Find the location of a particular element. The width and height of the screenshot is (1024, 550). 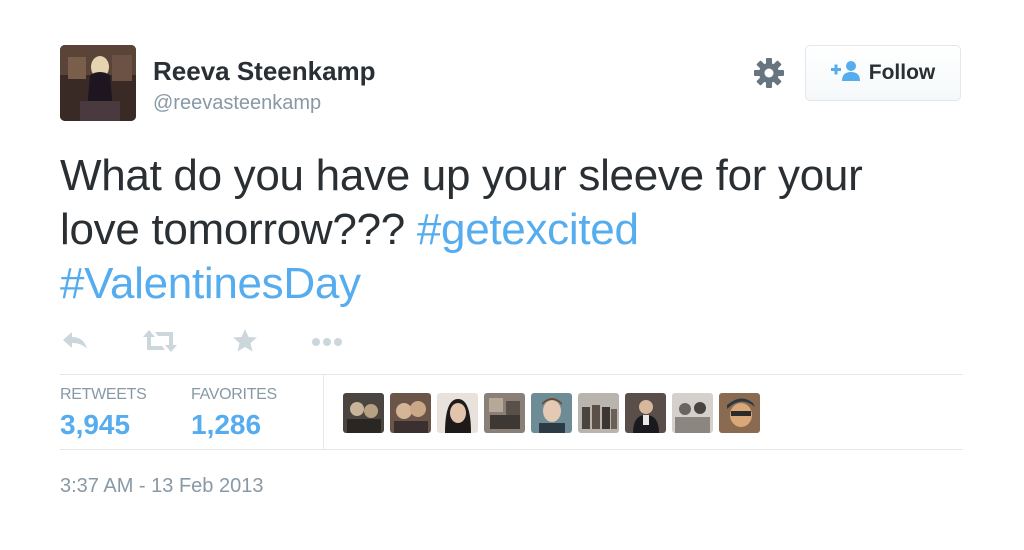

tweet-timestamp: 3:37 AM - 13 Feb 2013 is located at coordinates (161, 486).